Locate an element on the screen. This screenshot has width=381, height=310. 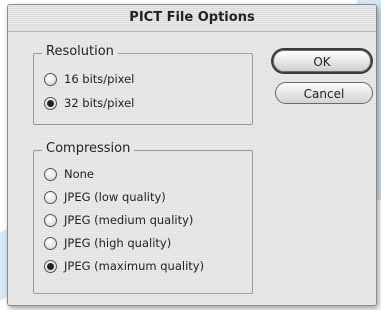
radio-option-16-bits: 16 bits/pixel is located at coordinates (89, 79).